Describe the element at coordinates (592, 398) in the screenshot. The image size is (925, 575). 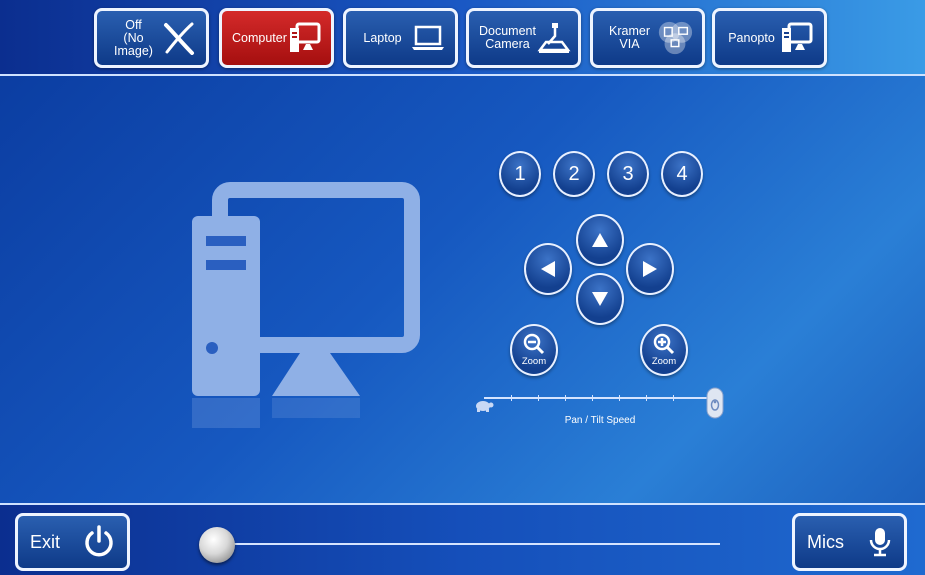
I see `pan-tilt-speed-ticks` at that location.